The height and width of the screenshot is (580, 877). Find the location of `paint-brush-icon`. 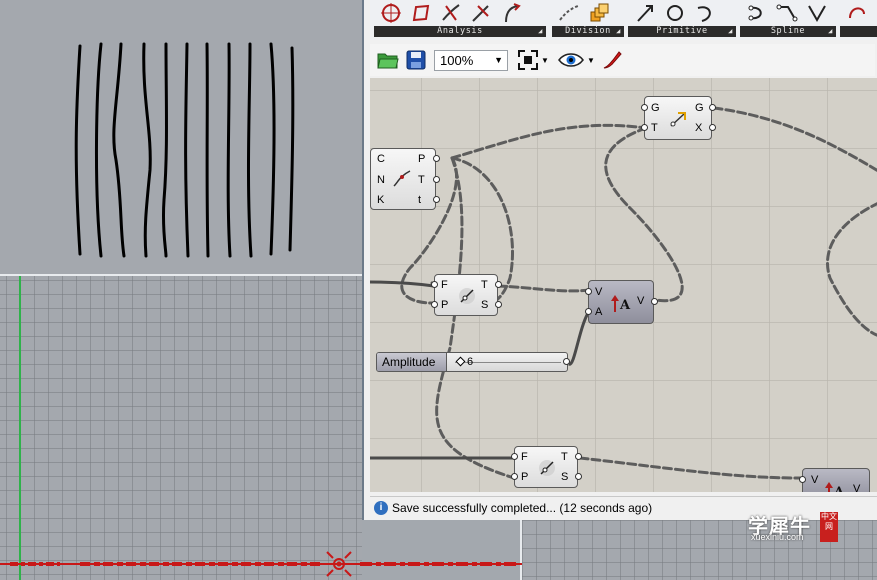

paint-brush-icon is located at coordinates (612, 60).